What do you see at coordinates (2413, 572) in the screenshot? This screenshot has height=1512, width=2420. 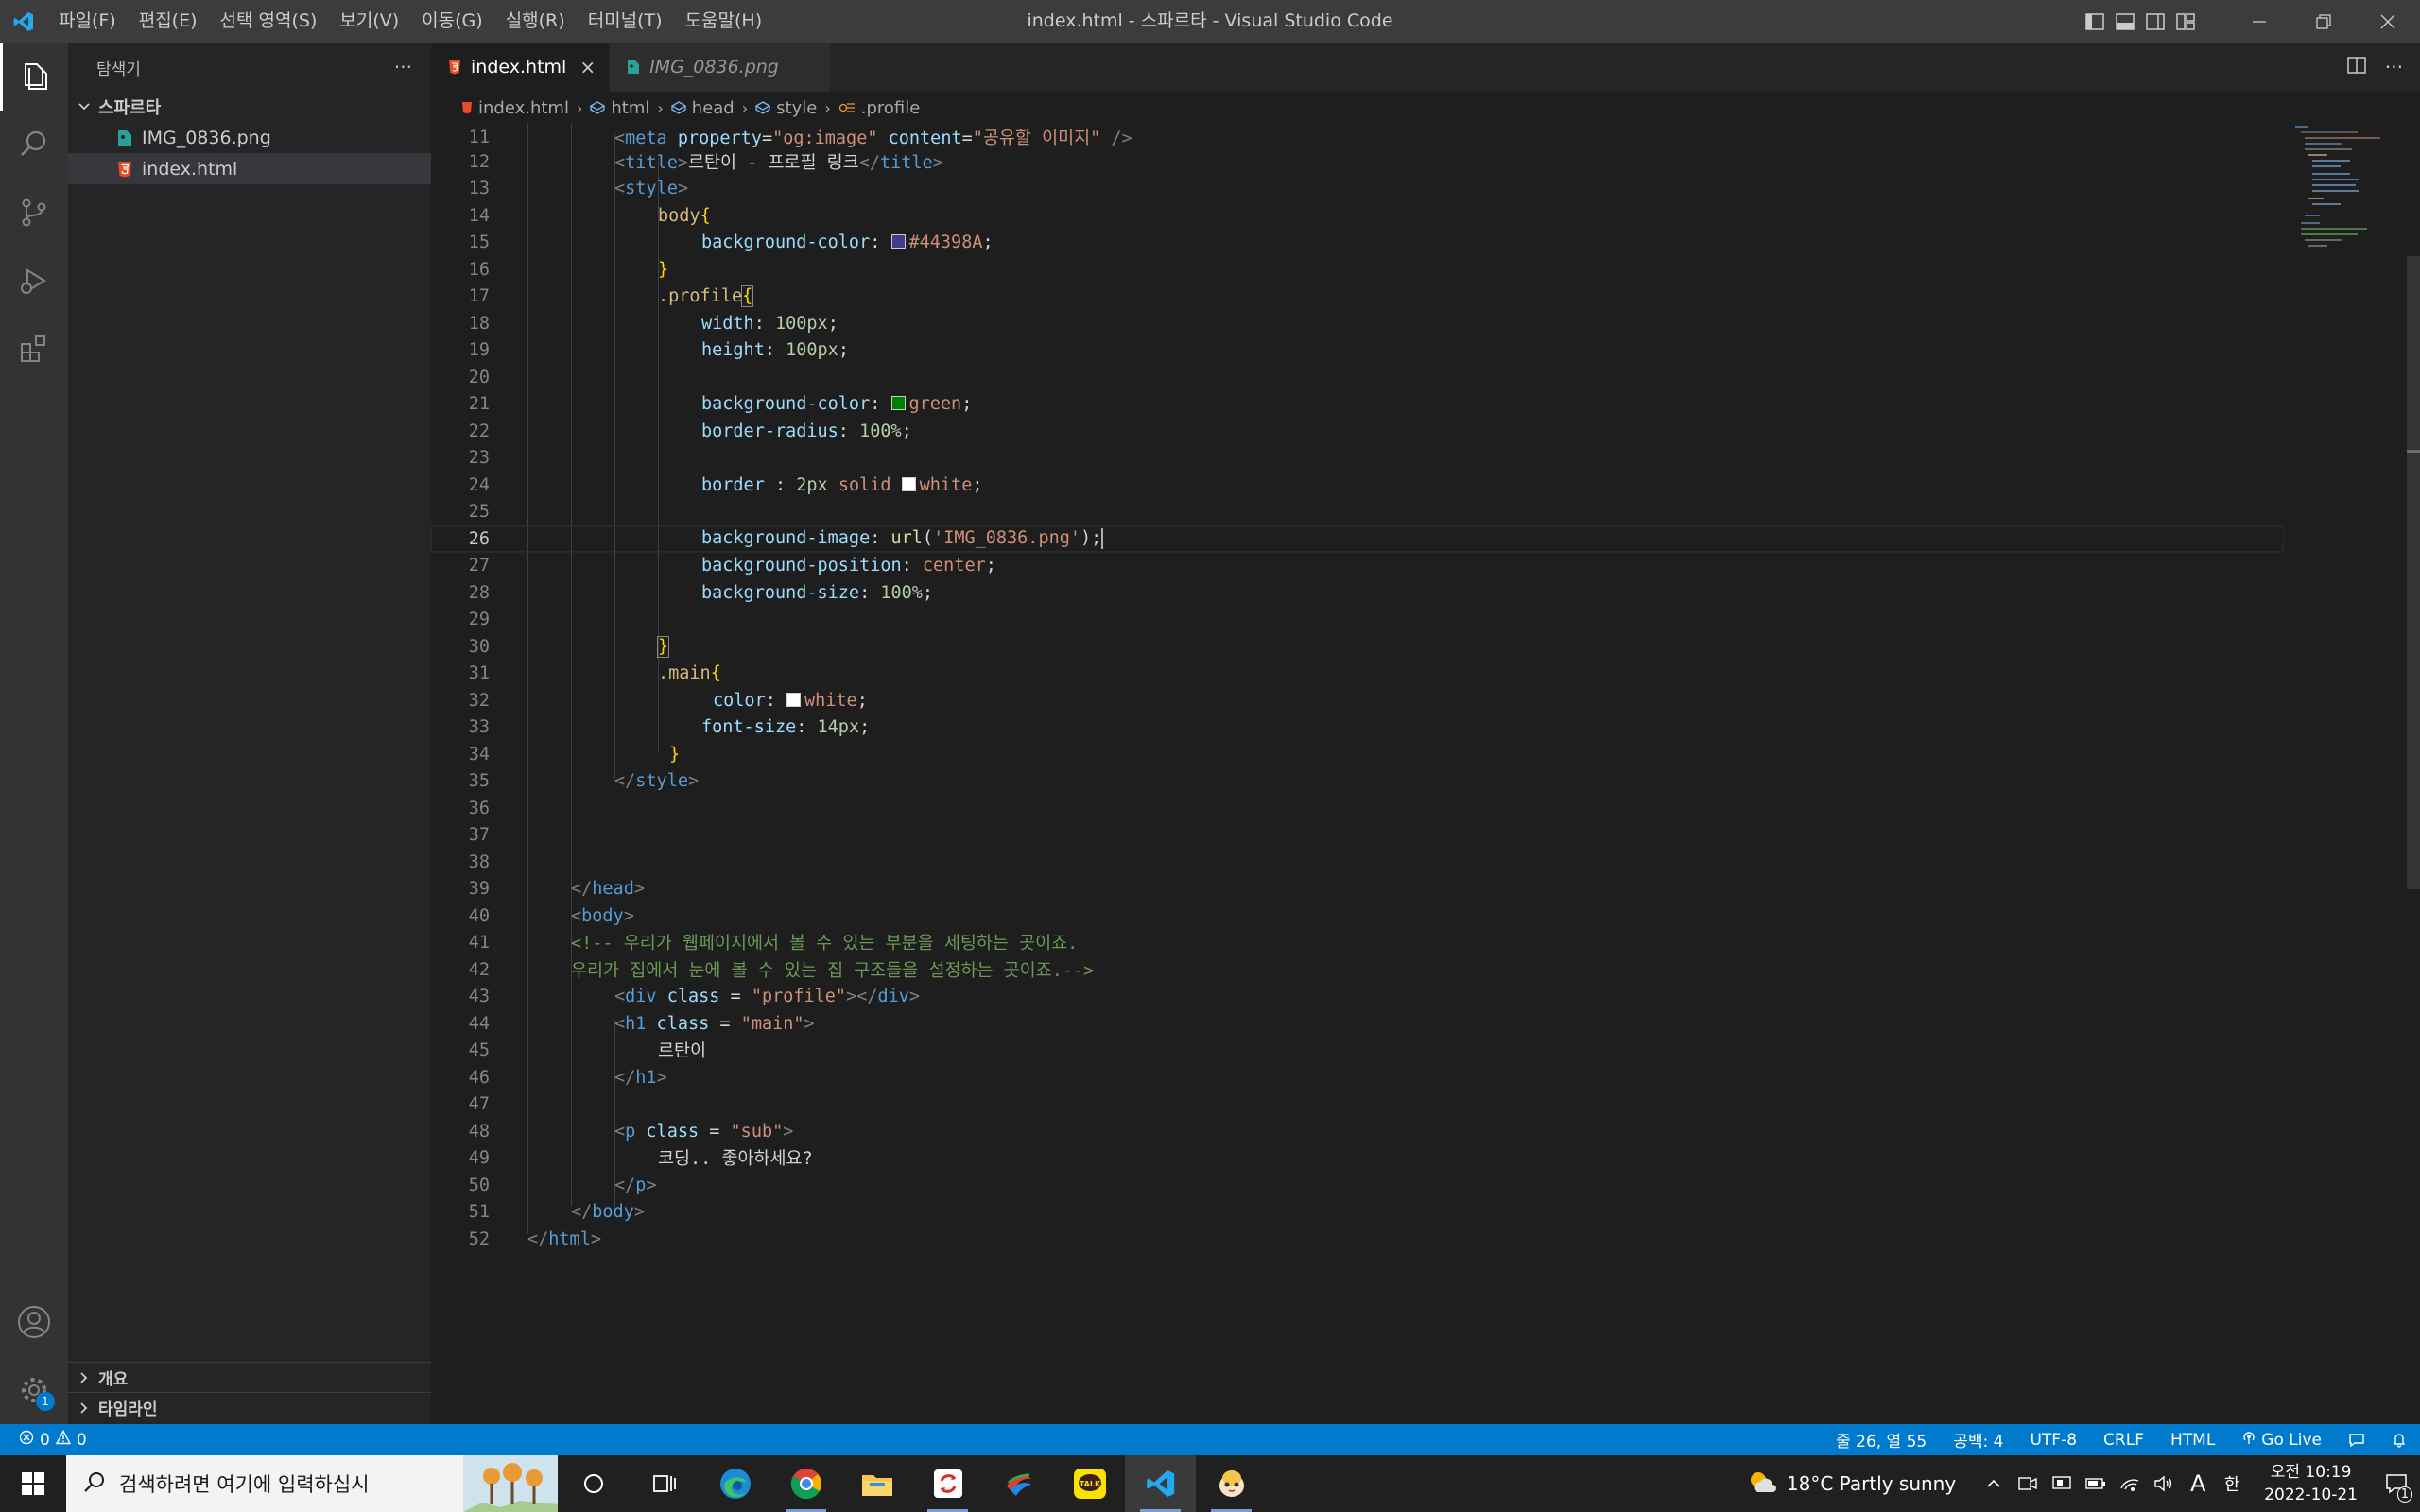 I see `vertical-scrollbar` at bounding box center [2413, 572].